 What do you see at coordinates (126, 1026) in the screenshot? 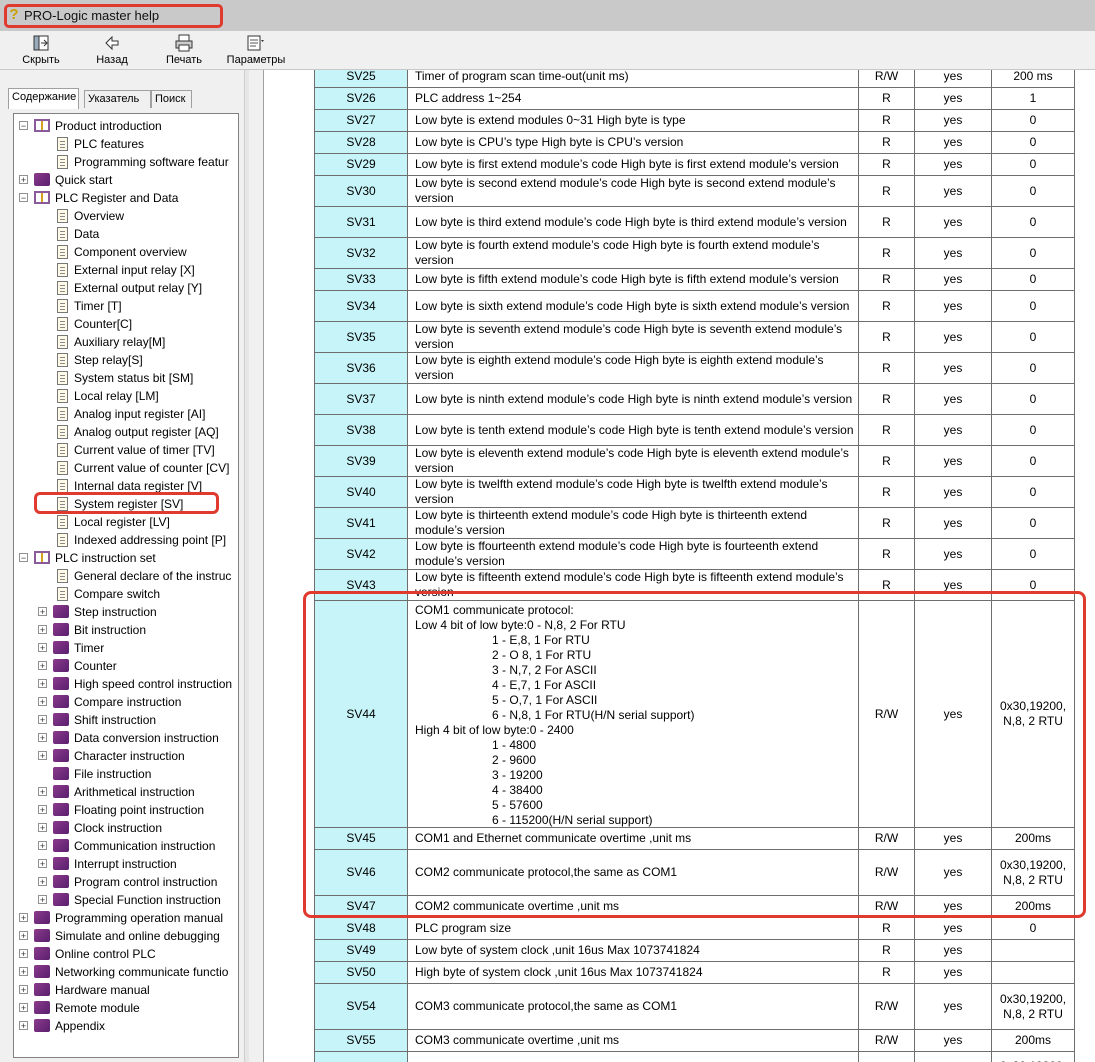
I see `tree-item: + Appendix` at bounding box center [126, 1026].